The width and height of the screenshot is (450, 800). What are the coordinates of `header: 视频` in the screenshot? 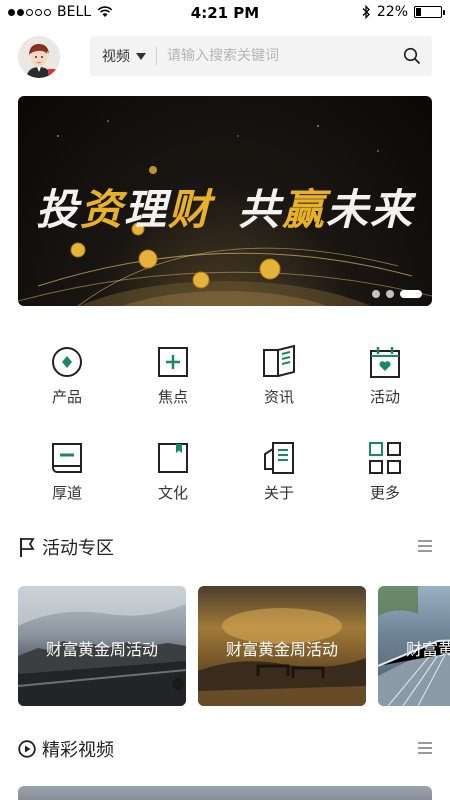 It's located at (225, 58).